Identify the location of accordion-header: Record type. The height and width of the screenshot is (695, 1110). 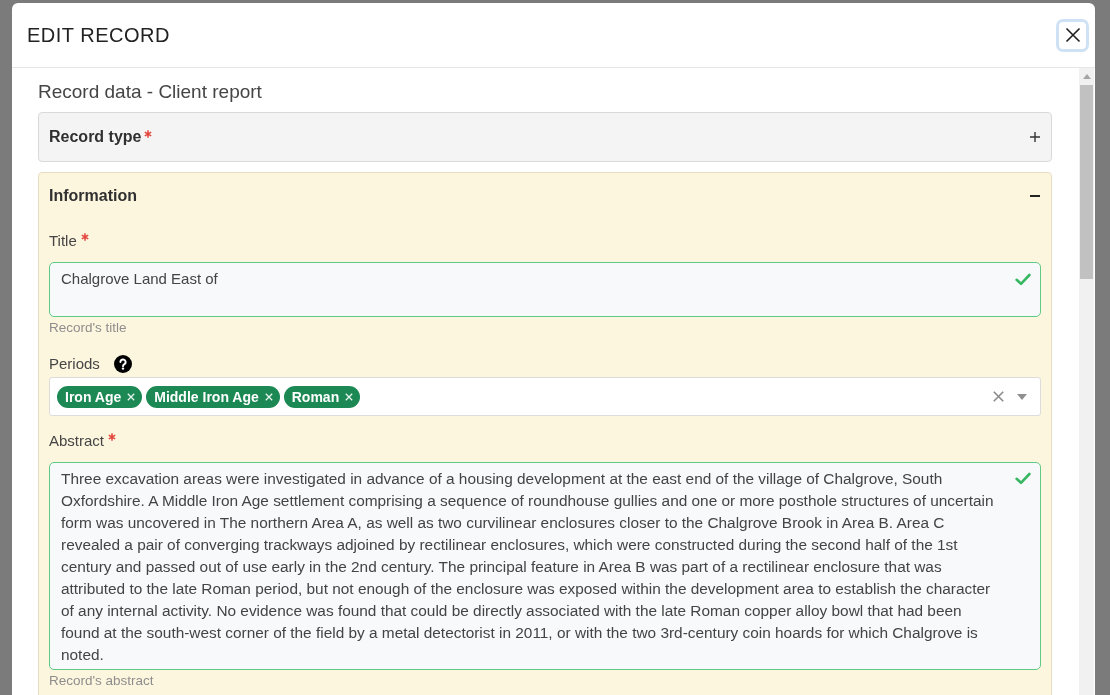
(545, 137).